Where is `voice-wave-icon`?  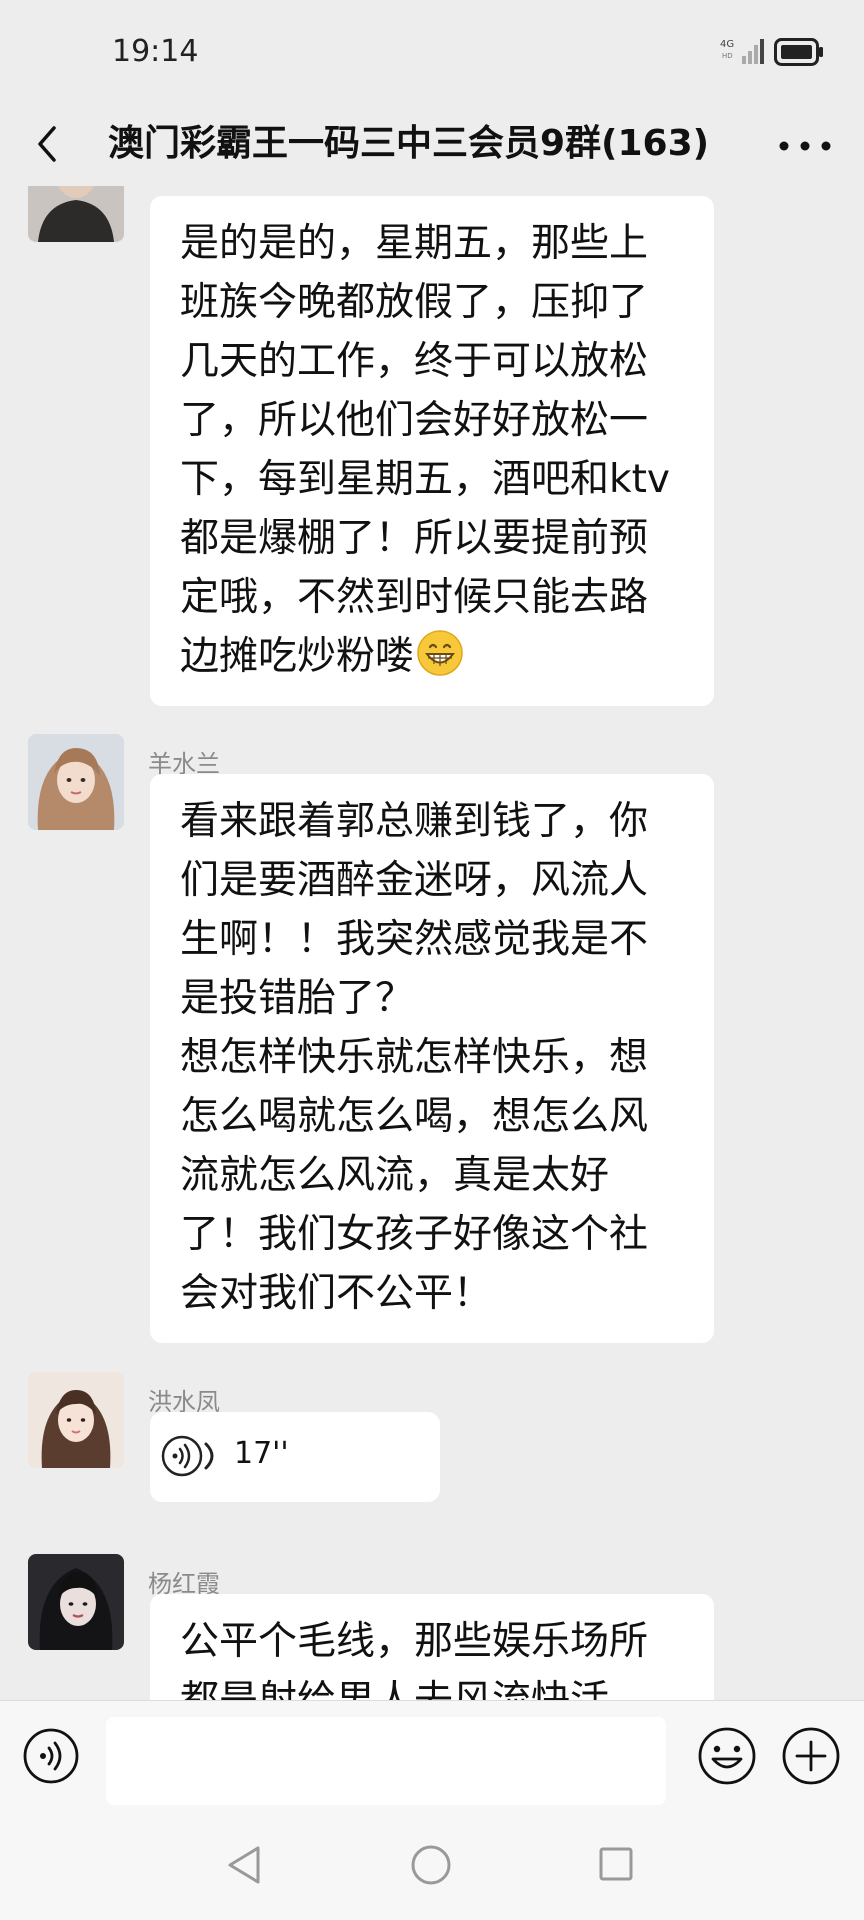 voice-wave-icon is located at coordinates (209, 1456).